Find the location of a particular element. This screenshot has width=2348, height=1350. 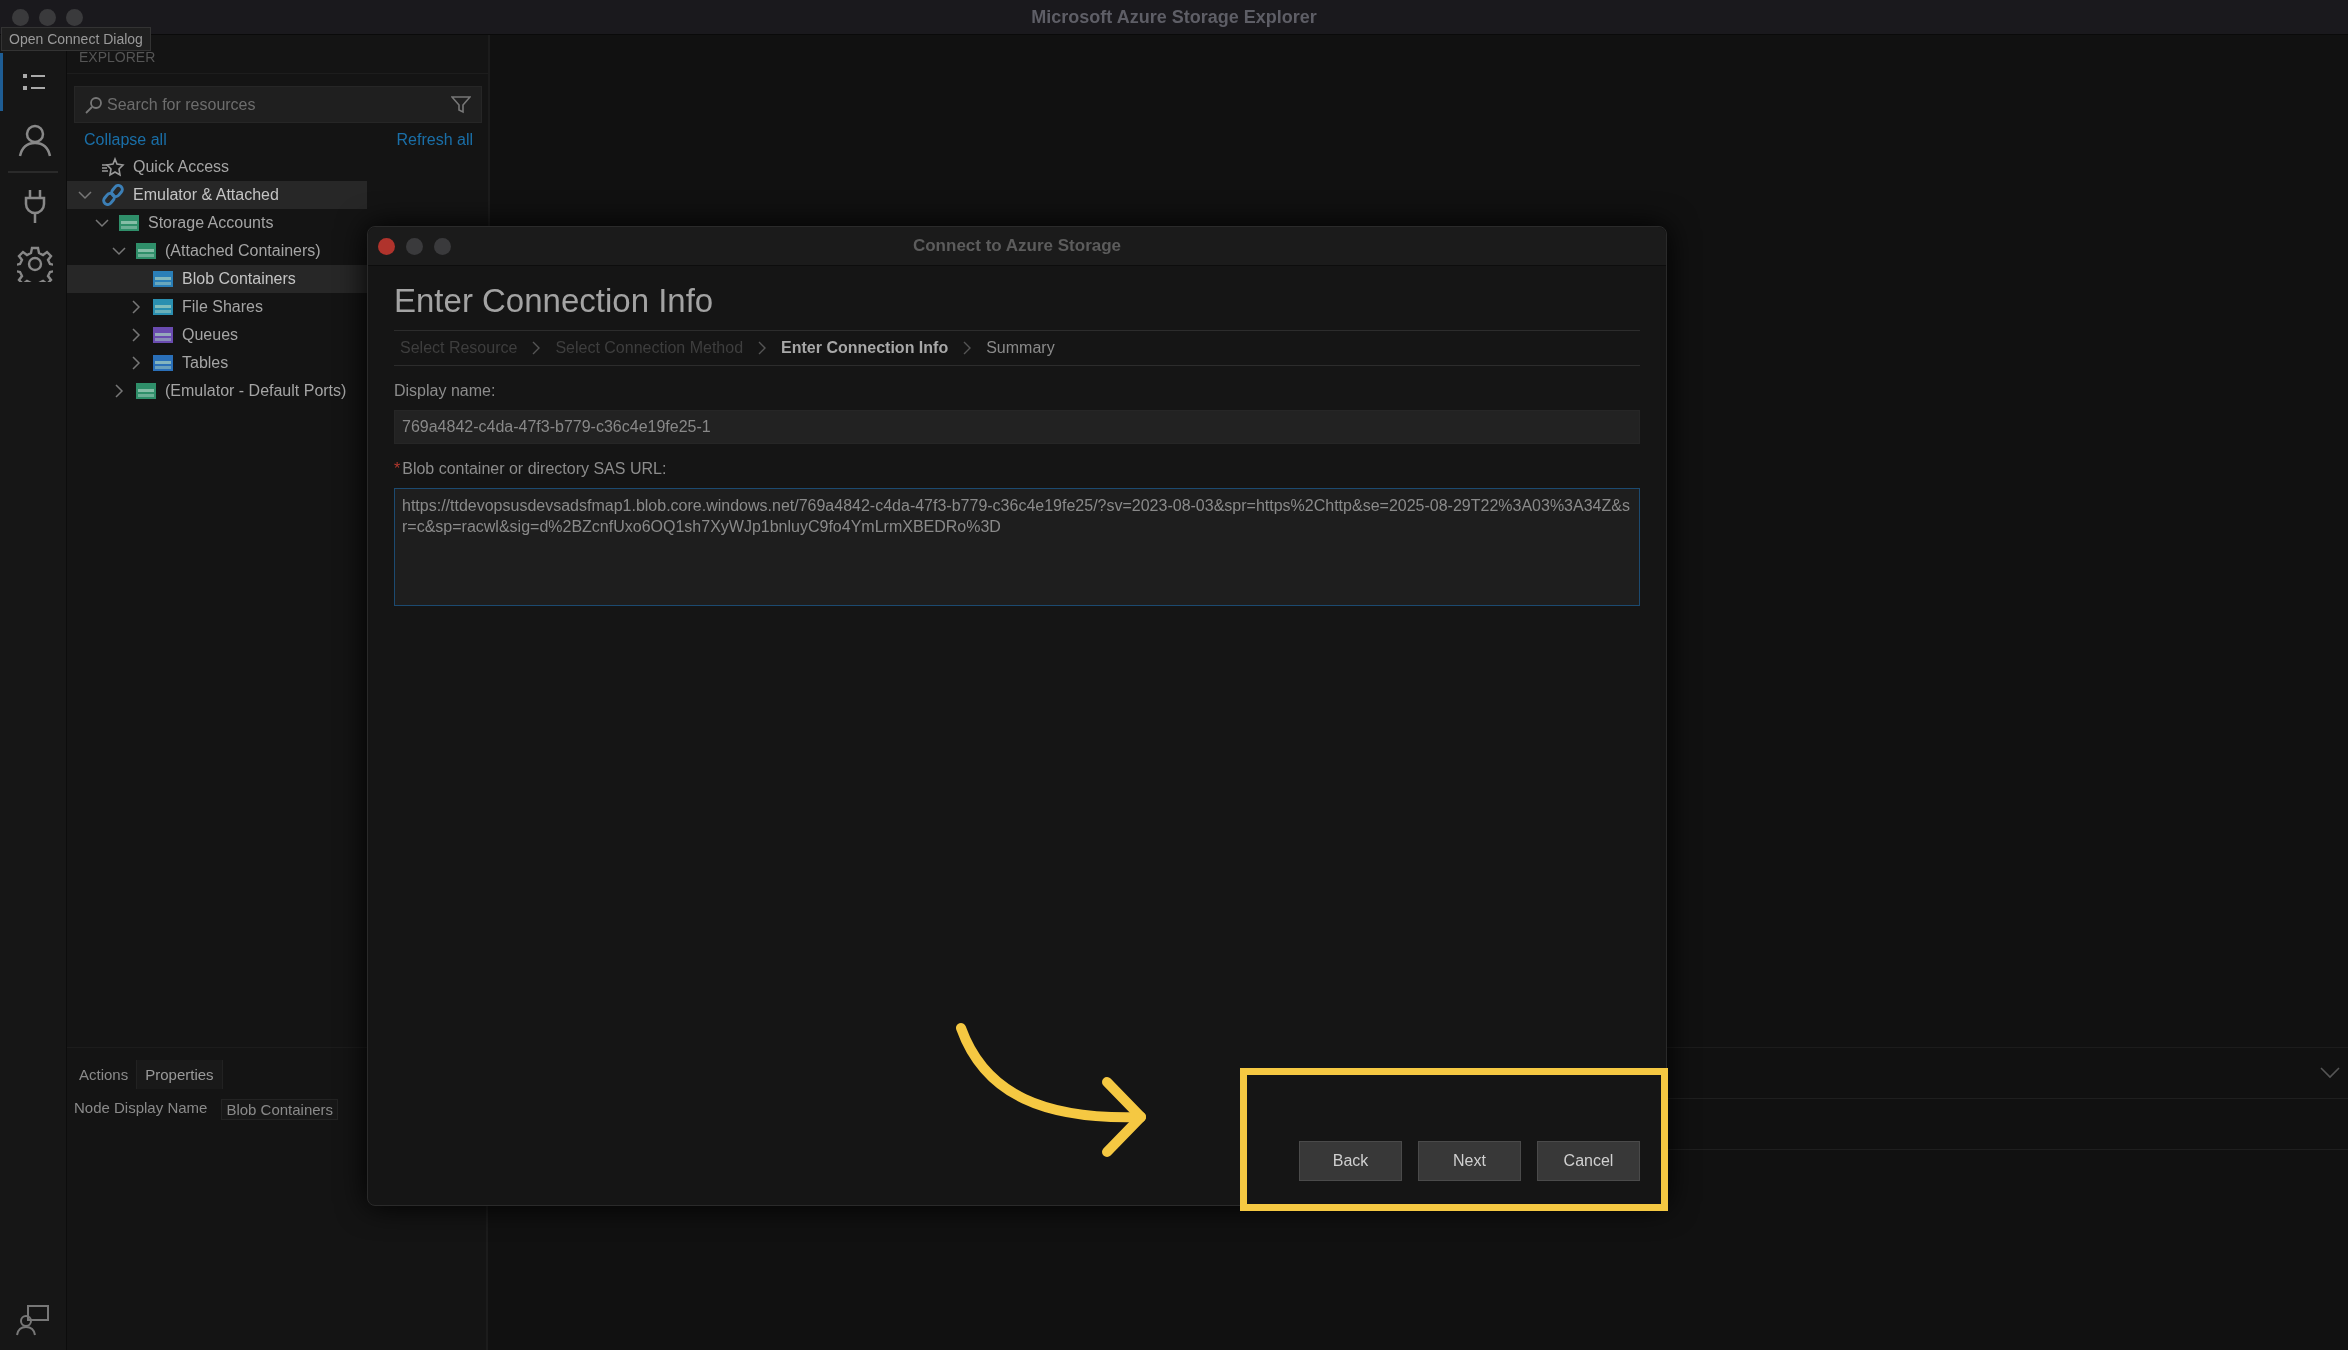

list-icon is located at coordinates (34, 82).